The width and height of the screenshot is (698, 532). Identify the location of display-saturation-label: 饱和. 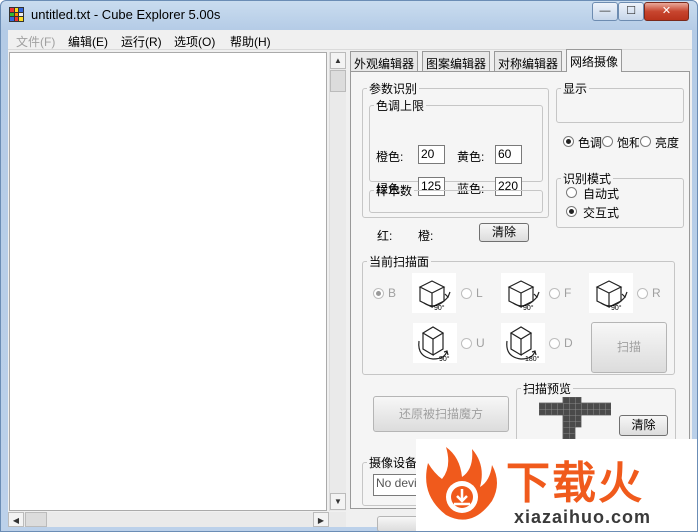
(628, 143).